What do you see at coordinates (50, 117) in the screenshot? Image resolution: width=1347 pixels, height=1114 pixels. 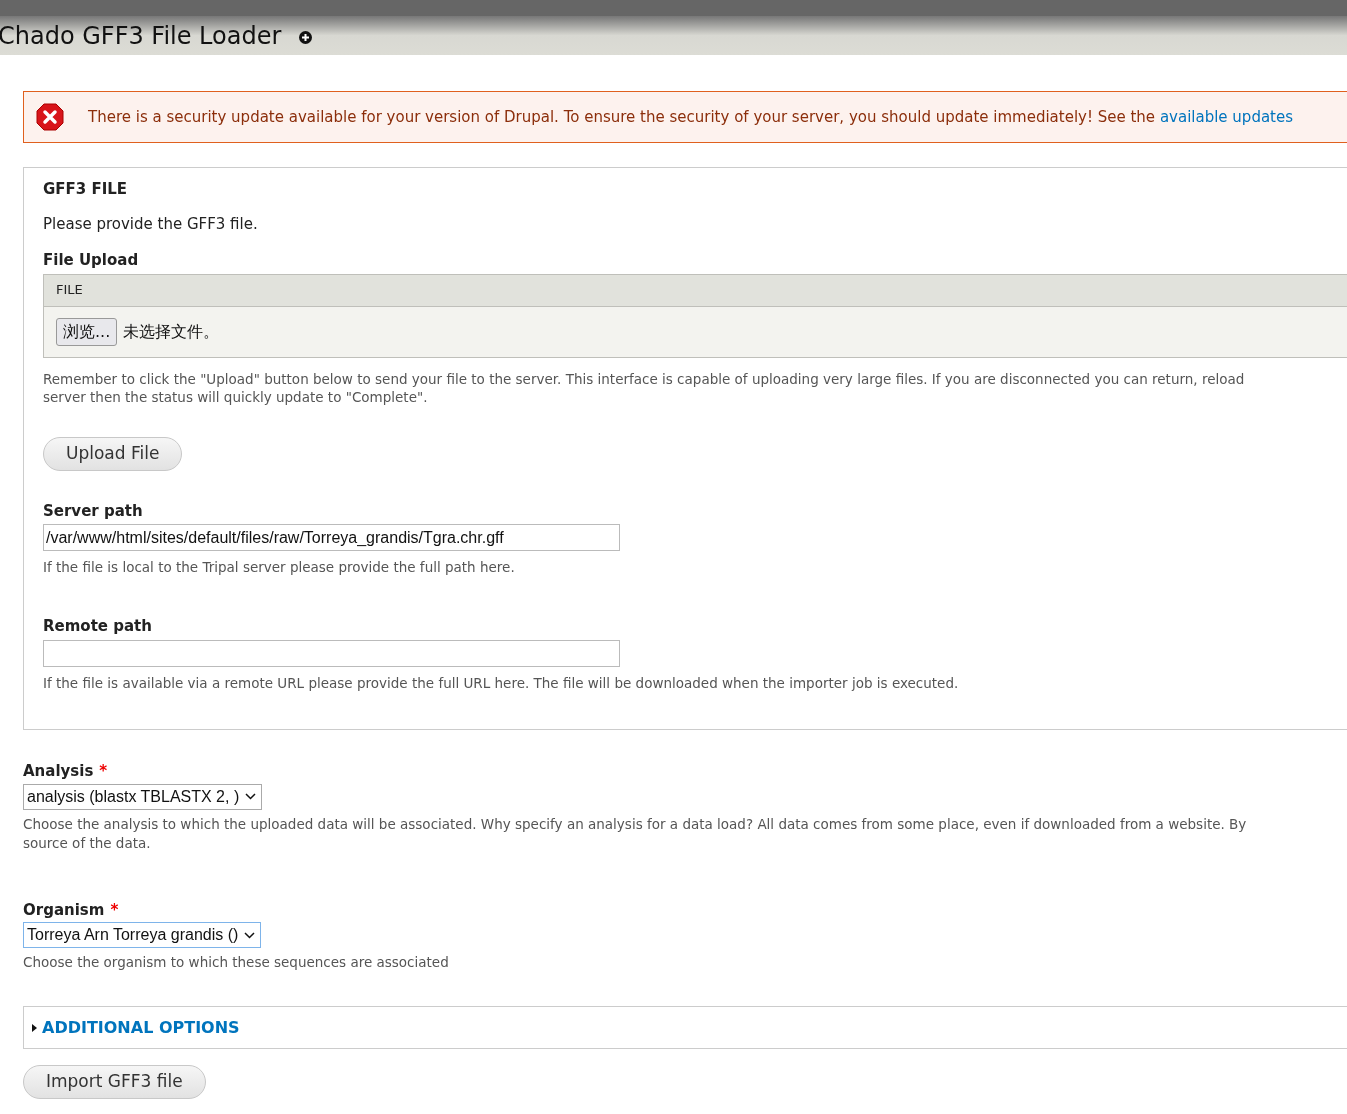 I see `error-icon` at bounding box center [50, 117].